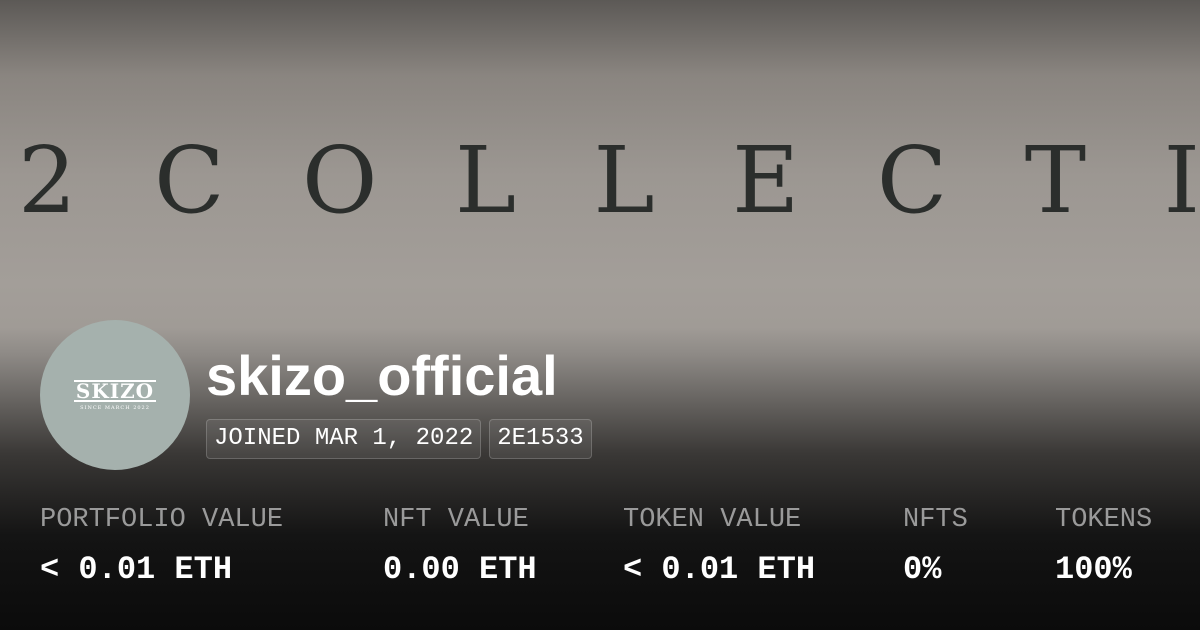 The image size is (1200, 630). Describe the element at coordinates (161, 546) in the screenshot. I see `stat-portfolio-value: PORTFOLIO VALUE < 0.01 ETH` at that location.